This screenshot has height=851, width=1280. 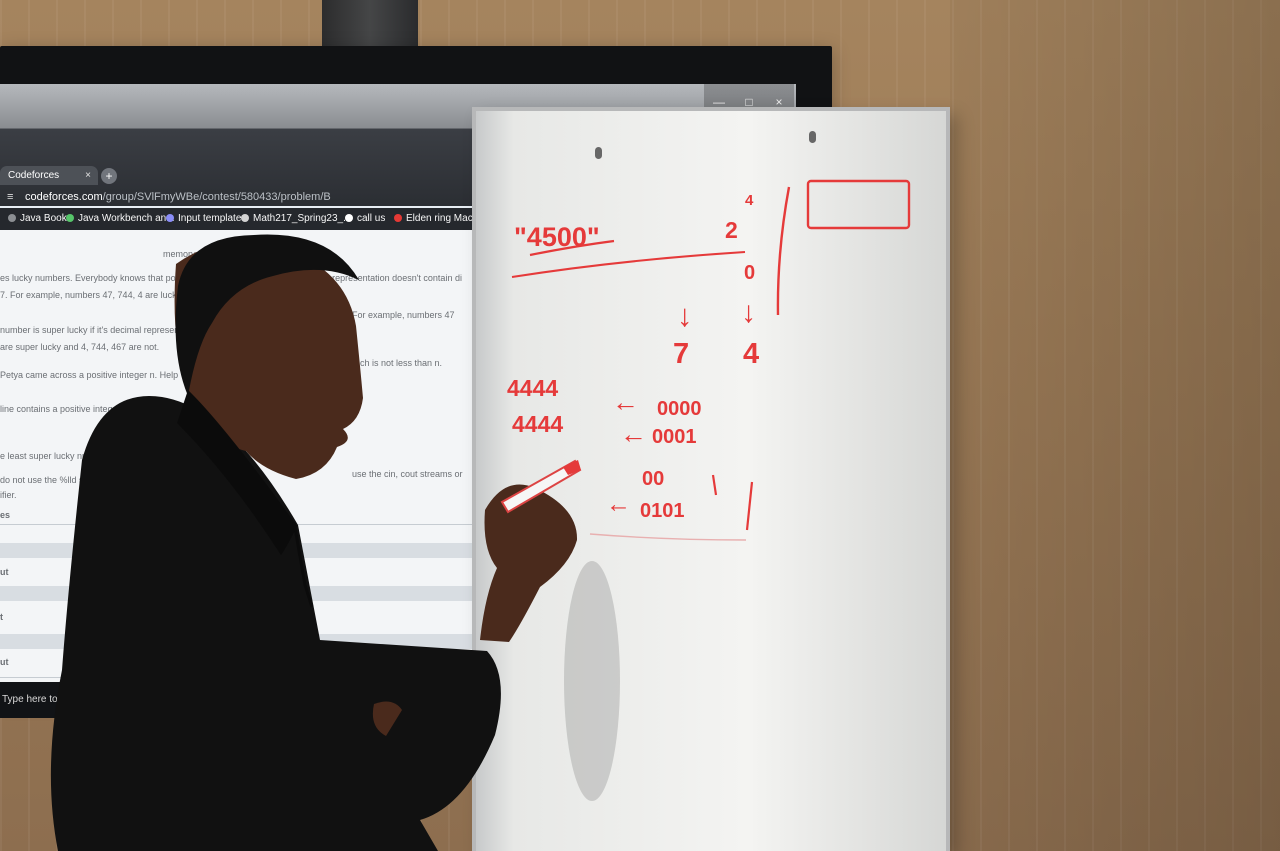 What do you see at coordinates (210, 218) in the screenshot?
I see `bookmark-label: Input template` at bounding box center [210, 218].